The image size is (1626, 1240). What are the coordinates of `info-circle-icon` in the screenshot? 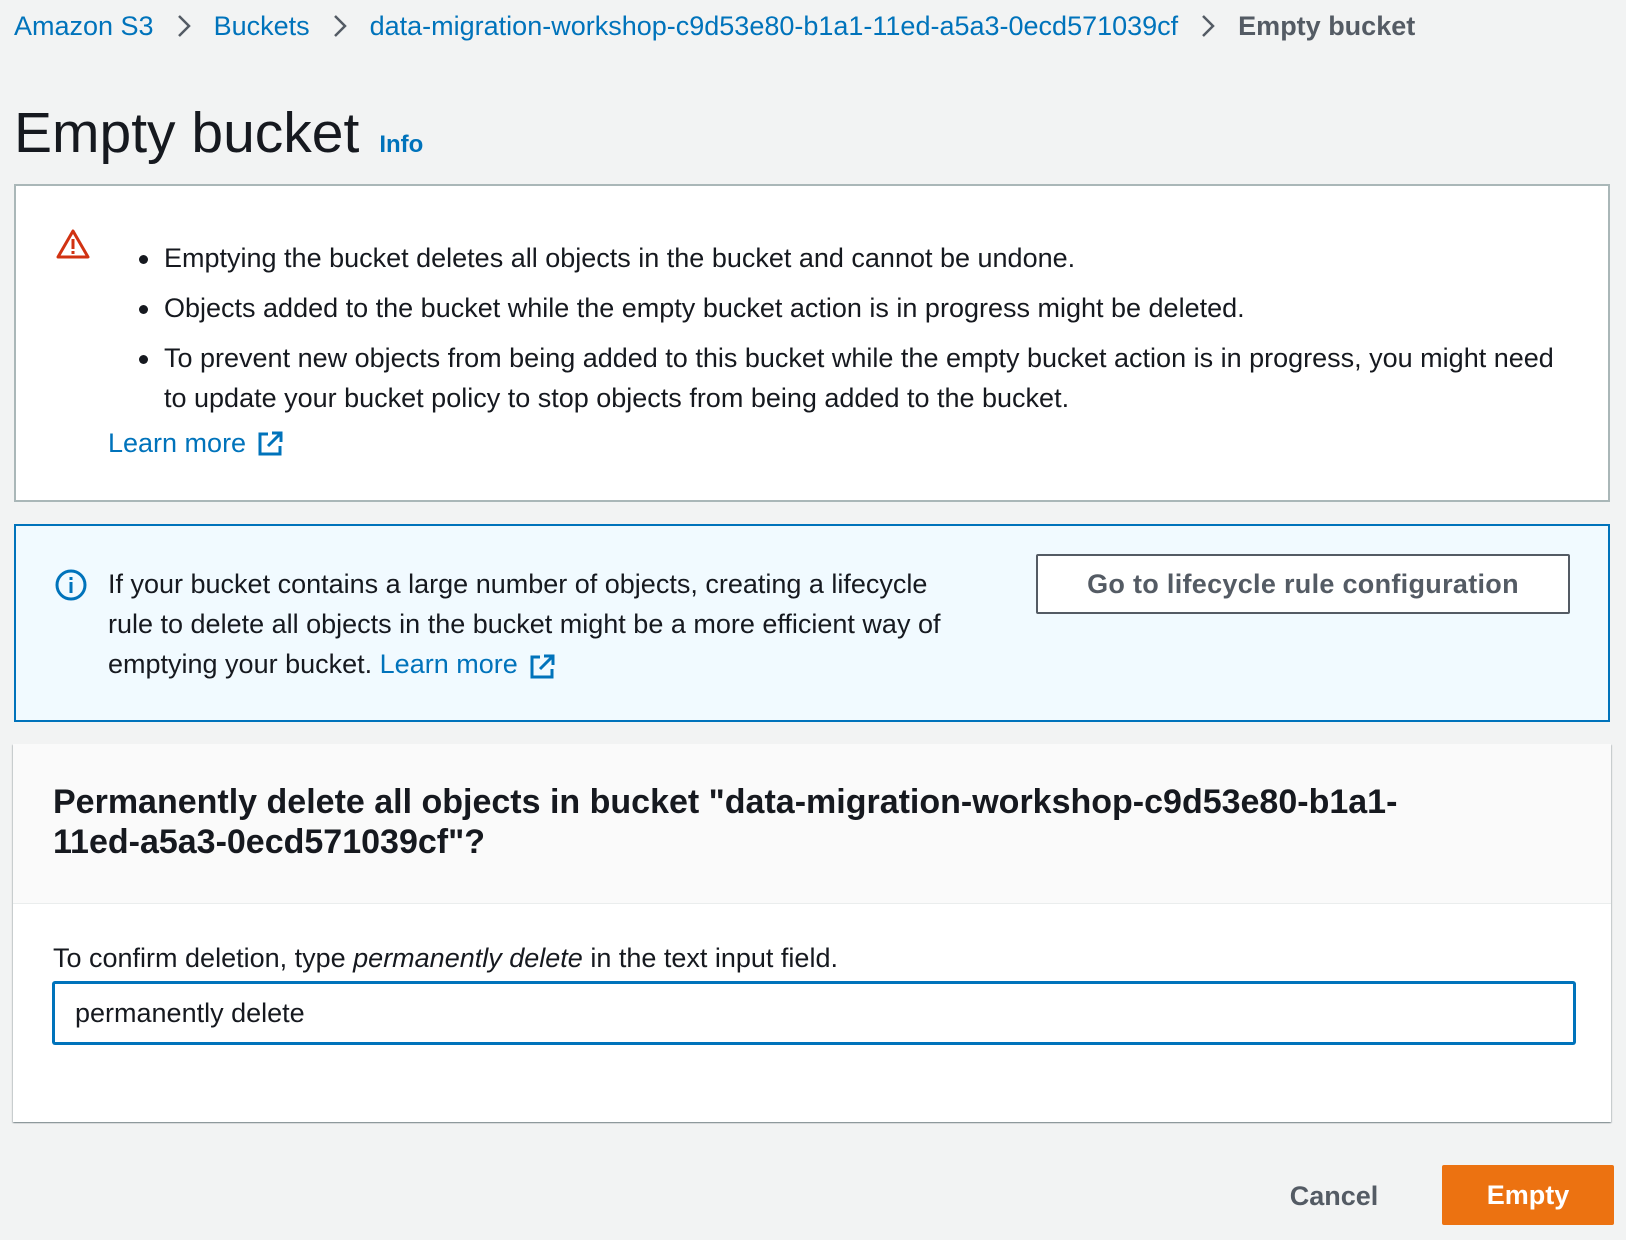 It's located at (71, 585).